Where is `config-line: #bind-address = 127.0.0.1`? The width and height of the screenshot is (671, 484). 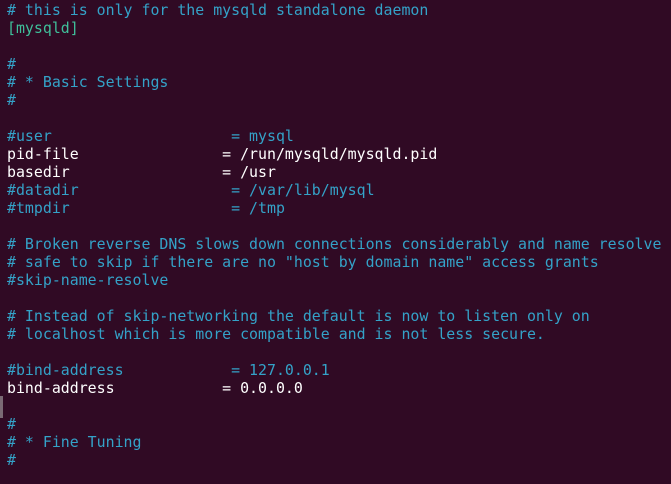
config-line: #bind-address = 127.0.0.1 is located at coordinates (168, 370).